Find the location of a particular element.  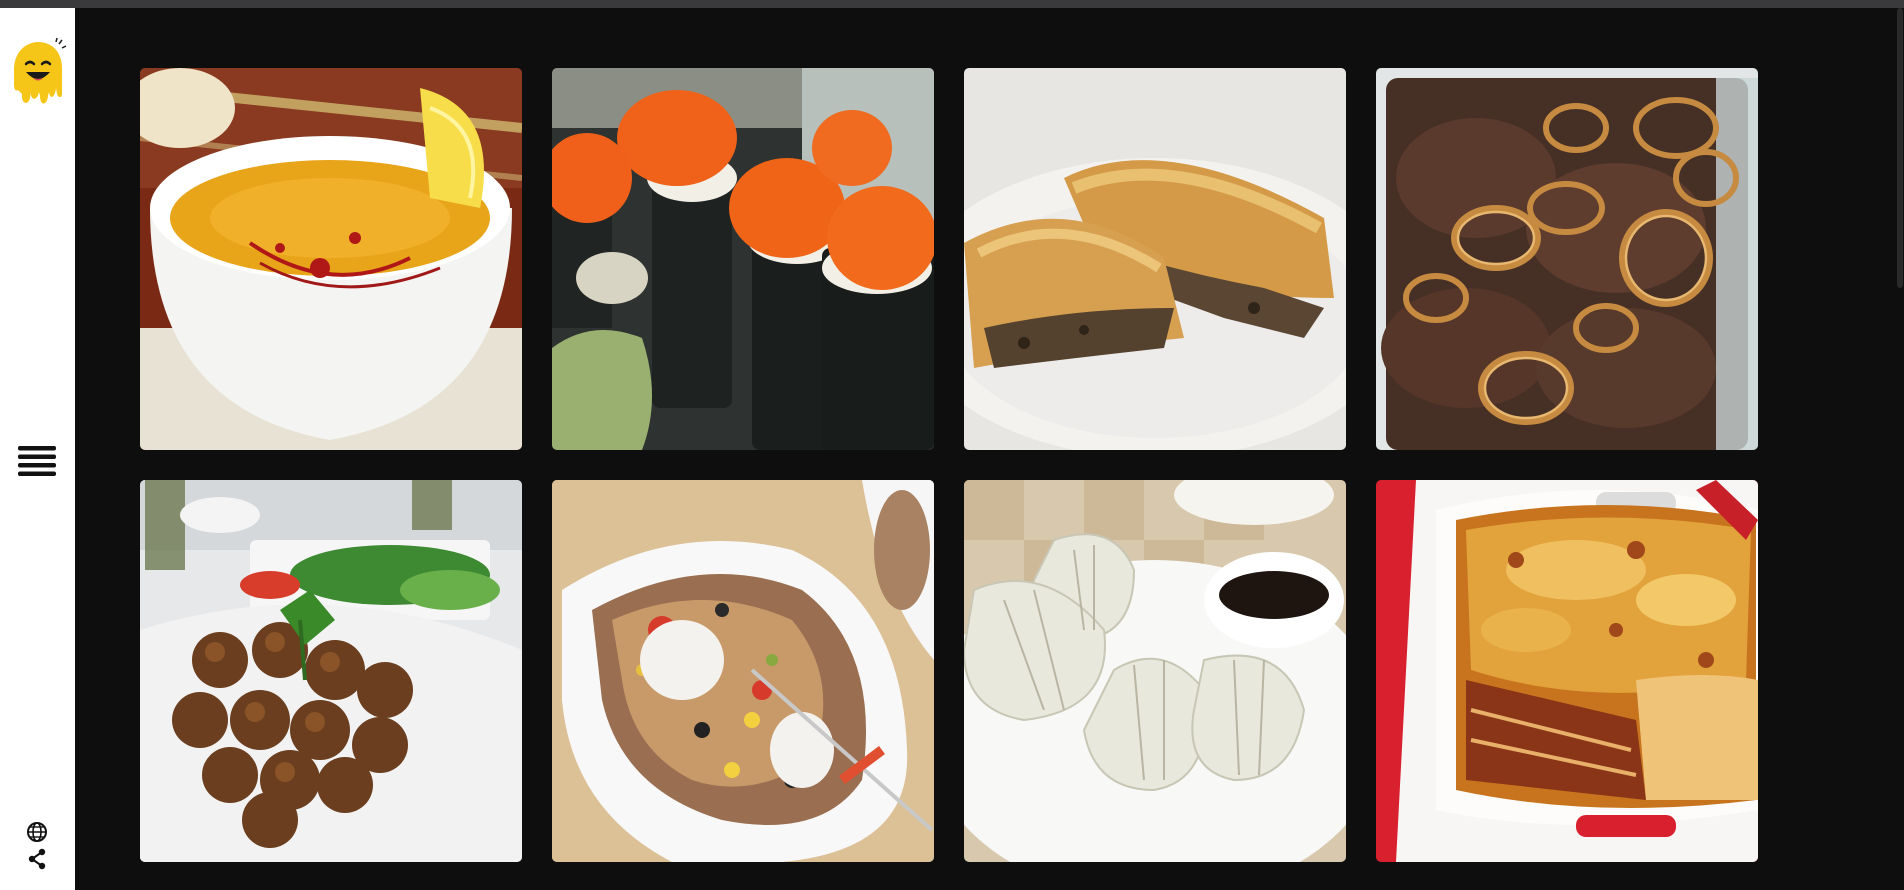

gallery-tile-stuffed-baked-potato is located at coordinates (743, 671).